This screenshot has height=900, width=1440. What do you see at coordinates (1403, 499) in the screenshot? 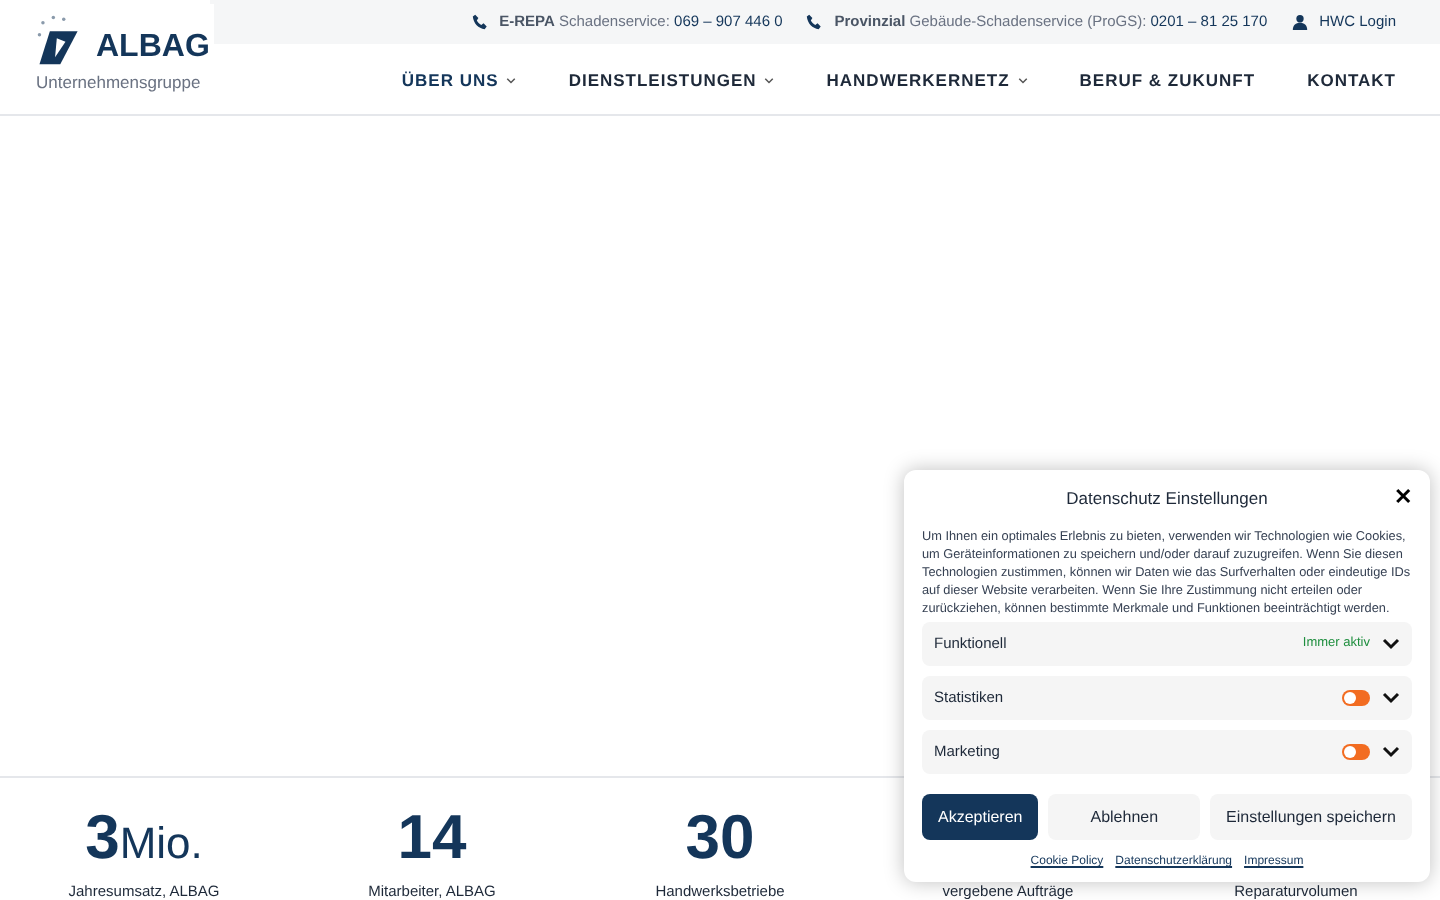
I see `close-button: ✕` at bounding box center [1403, 499].